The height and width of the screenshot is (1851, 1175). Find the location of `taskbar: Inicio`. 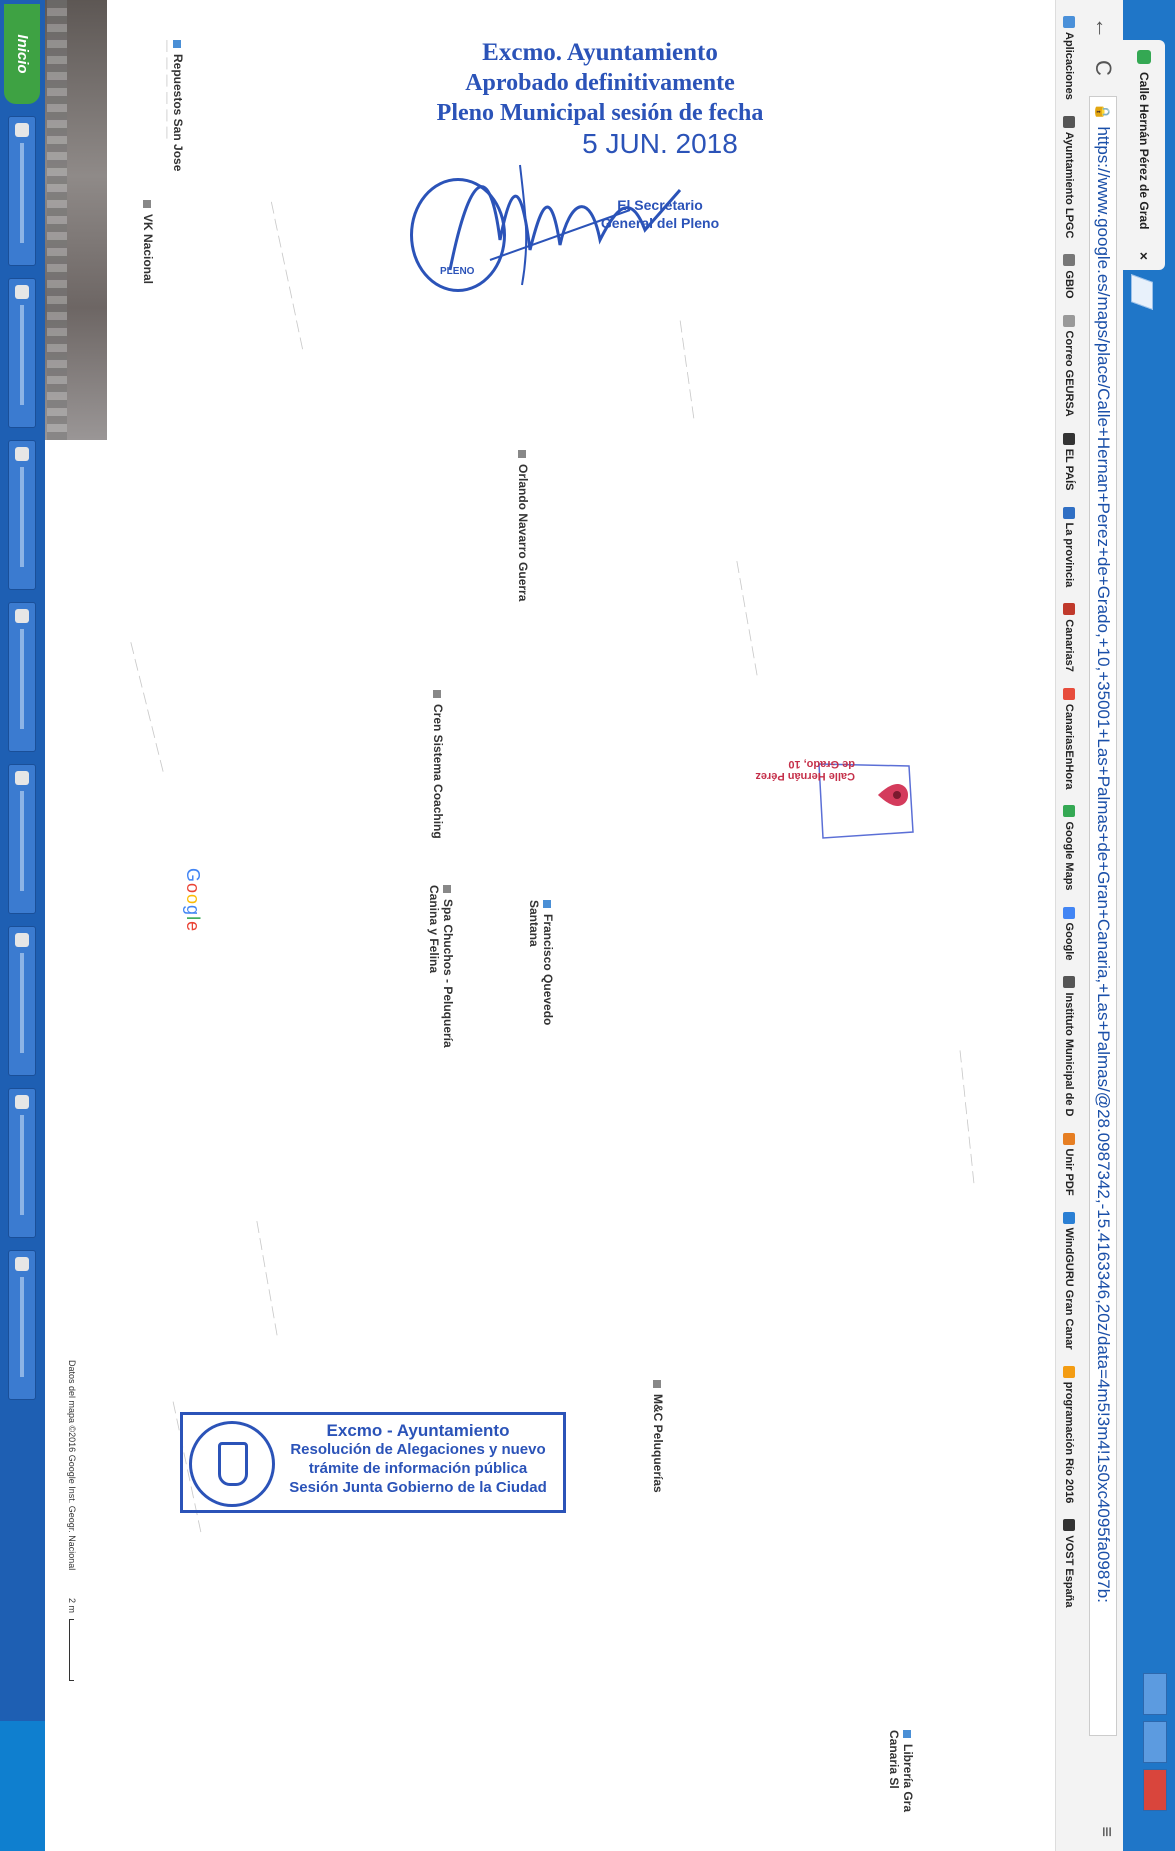

taskbar: Inicio is located at coordinates (22, 925).